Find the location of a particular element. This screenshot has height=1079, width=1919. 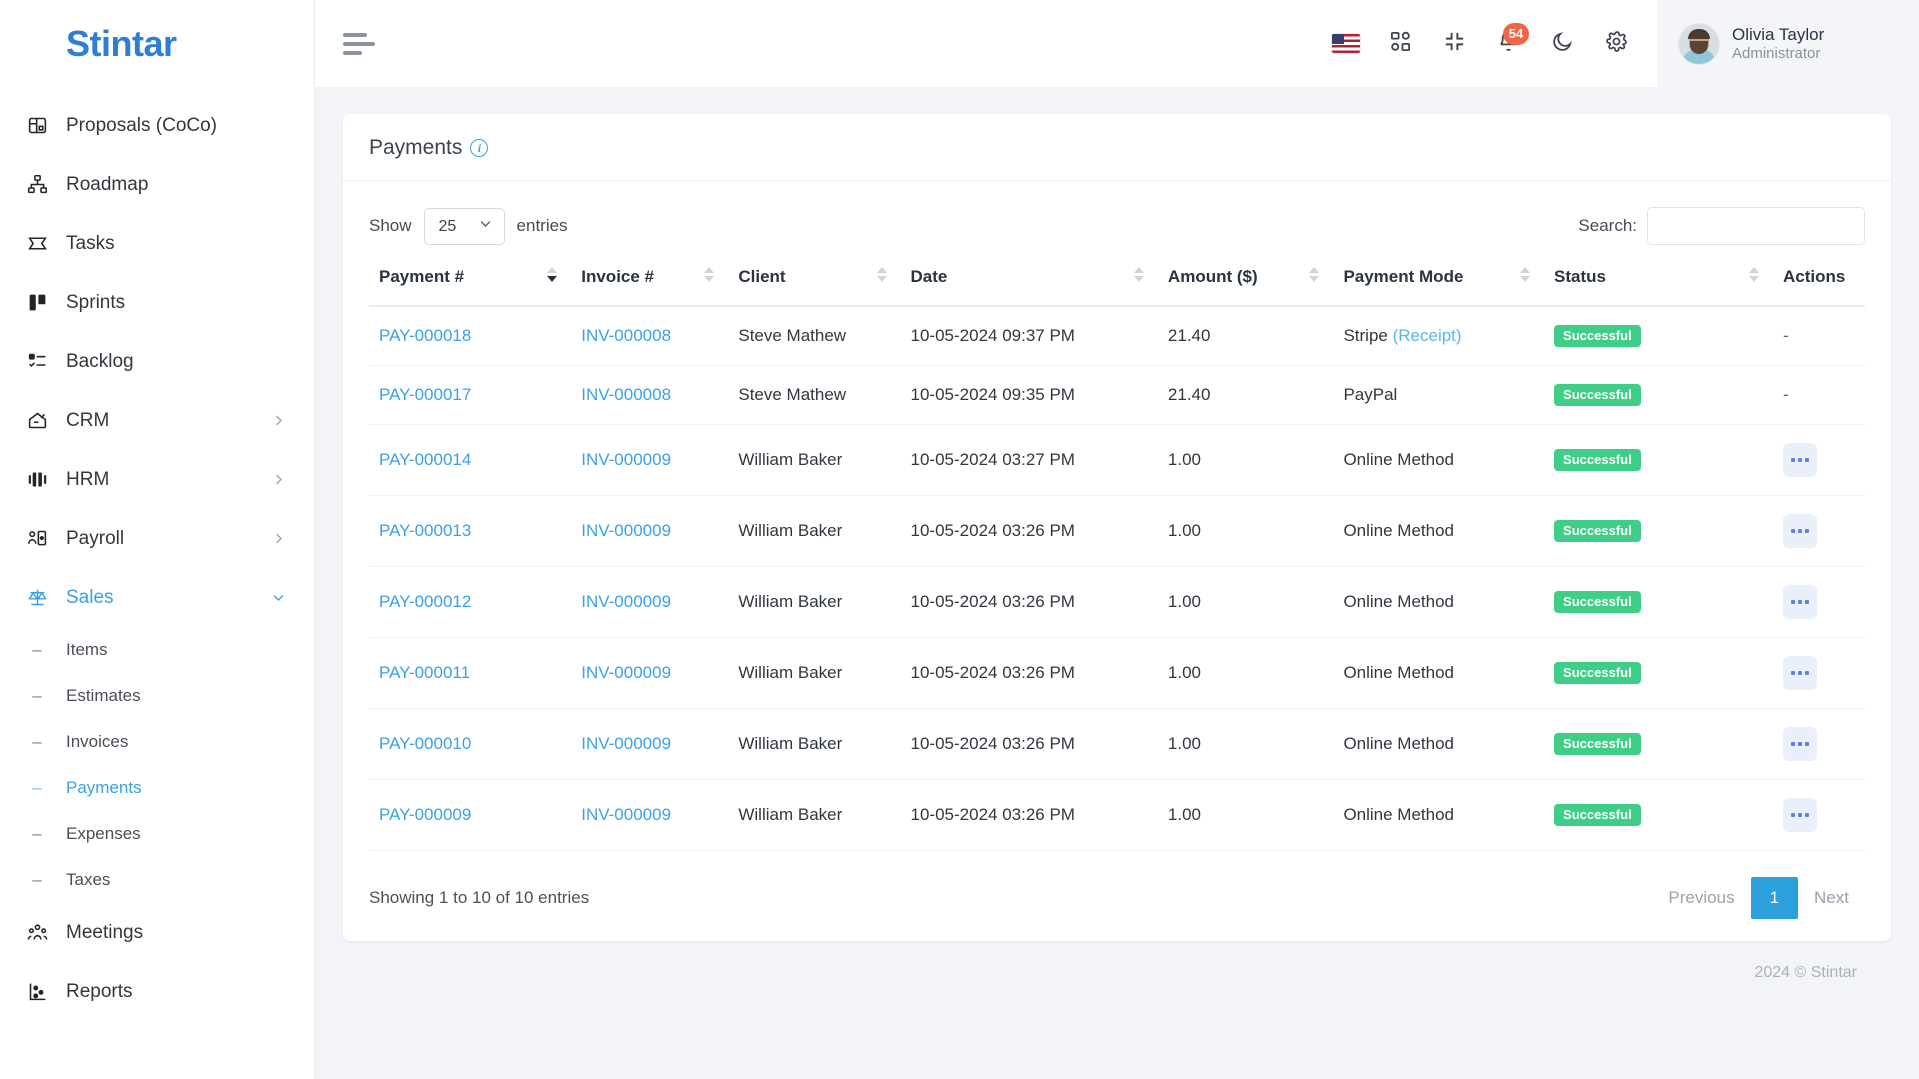

col-label: Invoice # is located at coordinates (618, 276).